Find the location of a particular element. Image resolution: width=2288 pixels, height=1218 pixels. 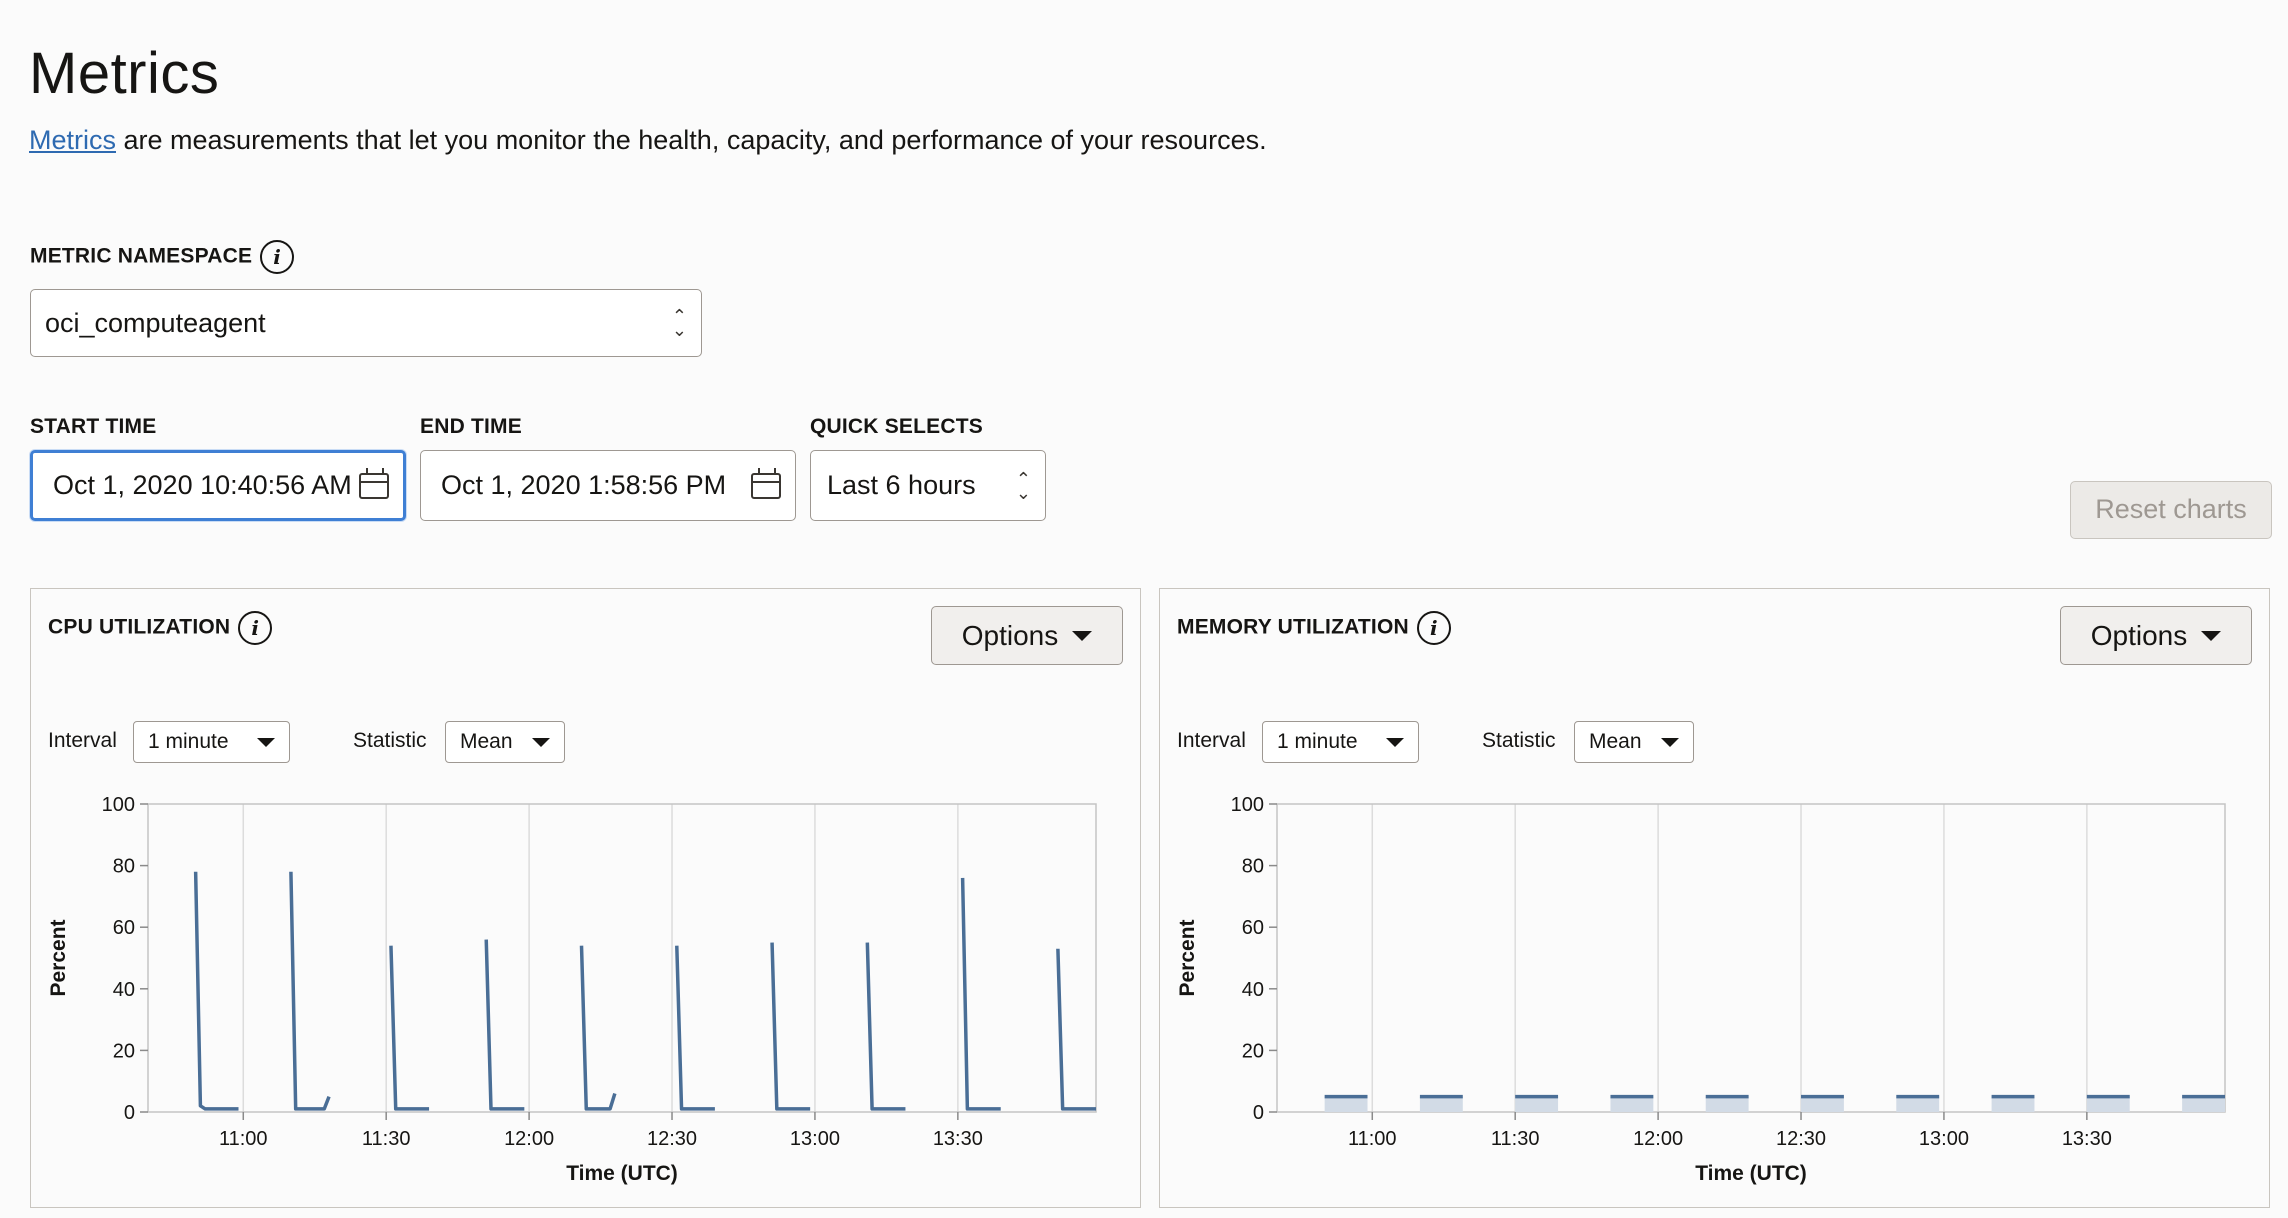

namespace-label-row: METRIC NAMESPACE i is located at coordinates (162, 257).